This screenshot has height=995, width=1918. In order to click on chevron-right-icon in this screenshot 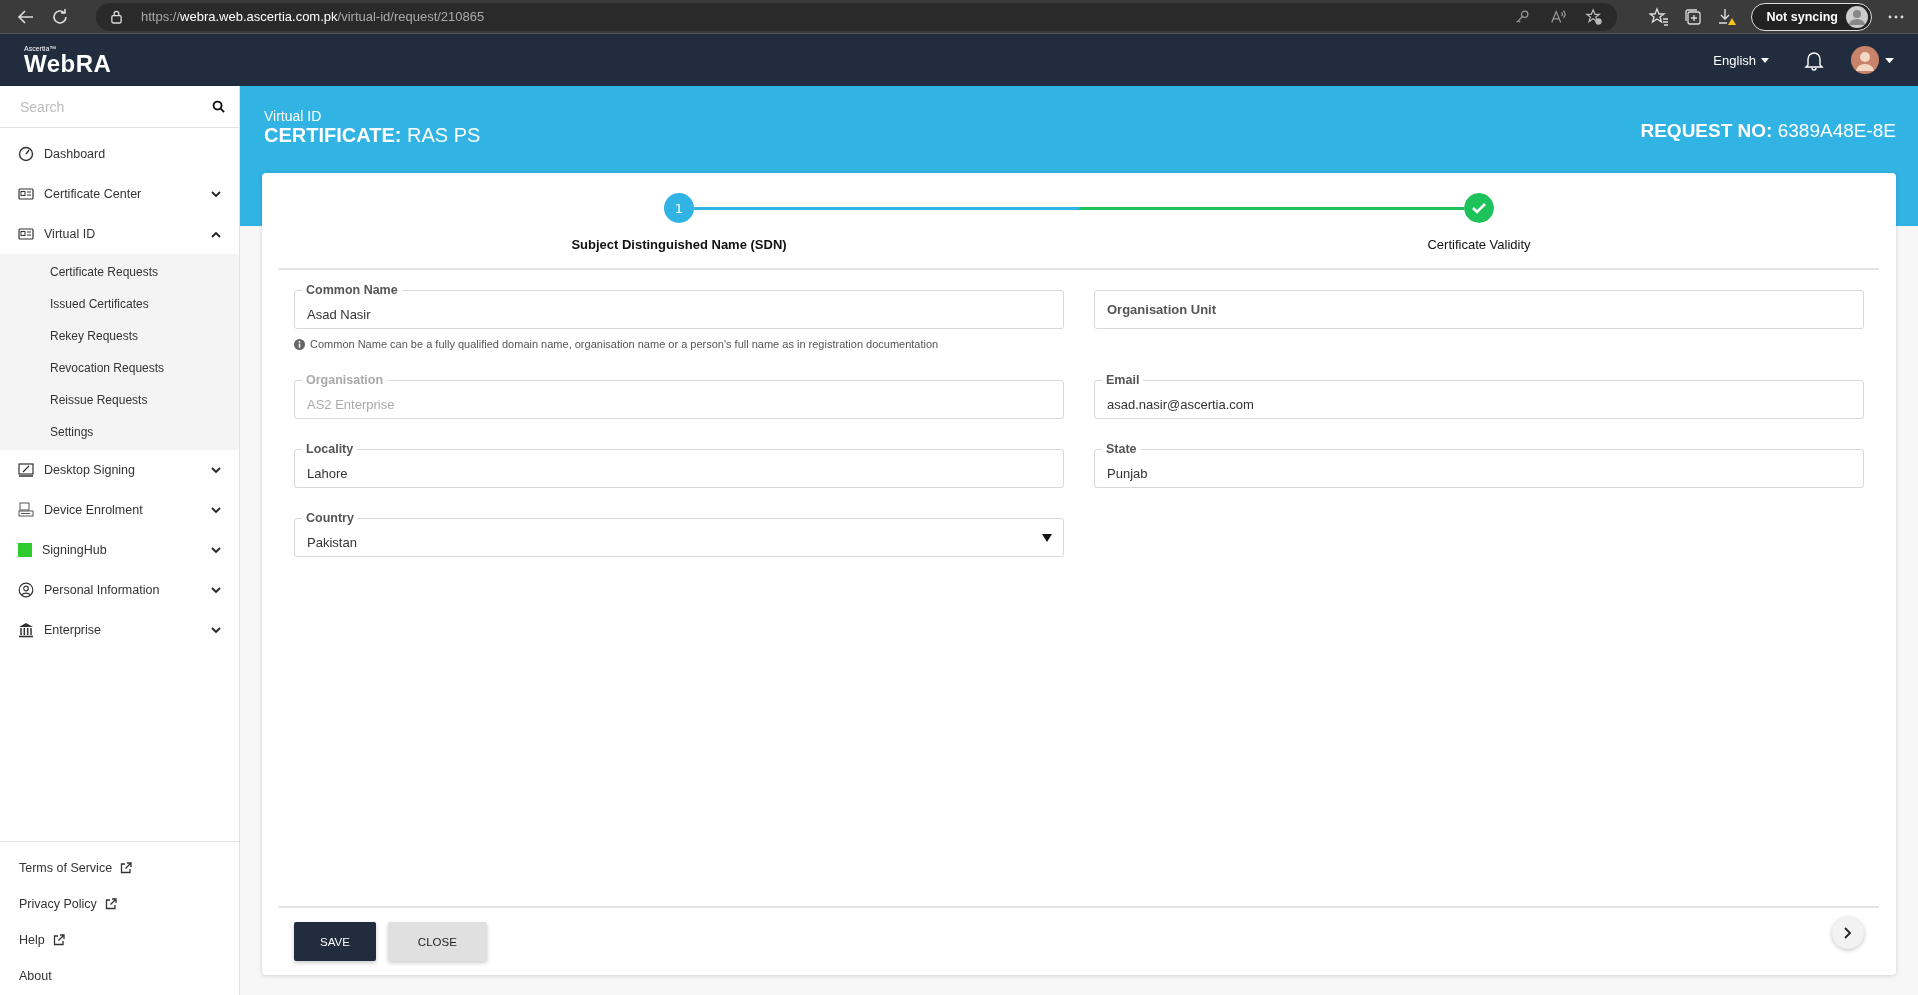, I will do `click(1848, 932)`.